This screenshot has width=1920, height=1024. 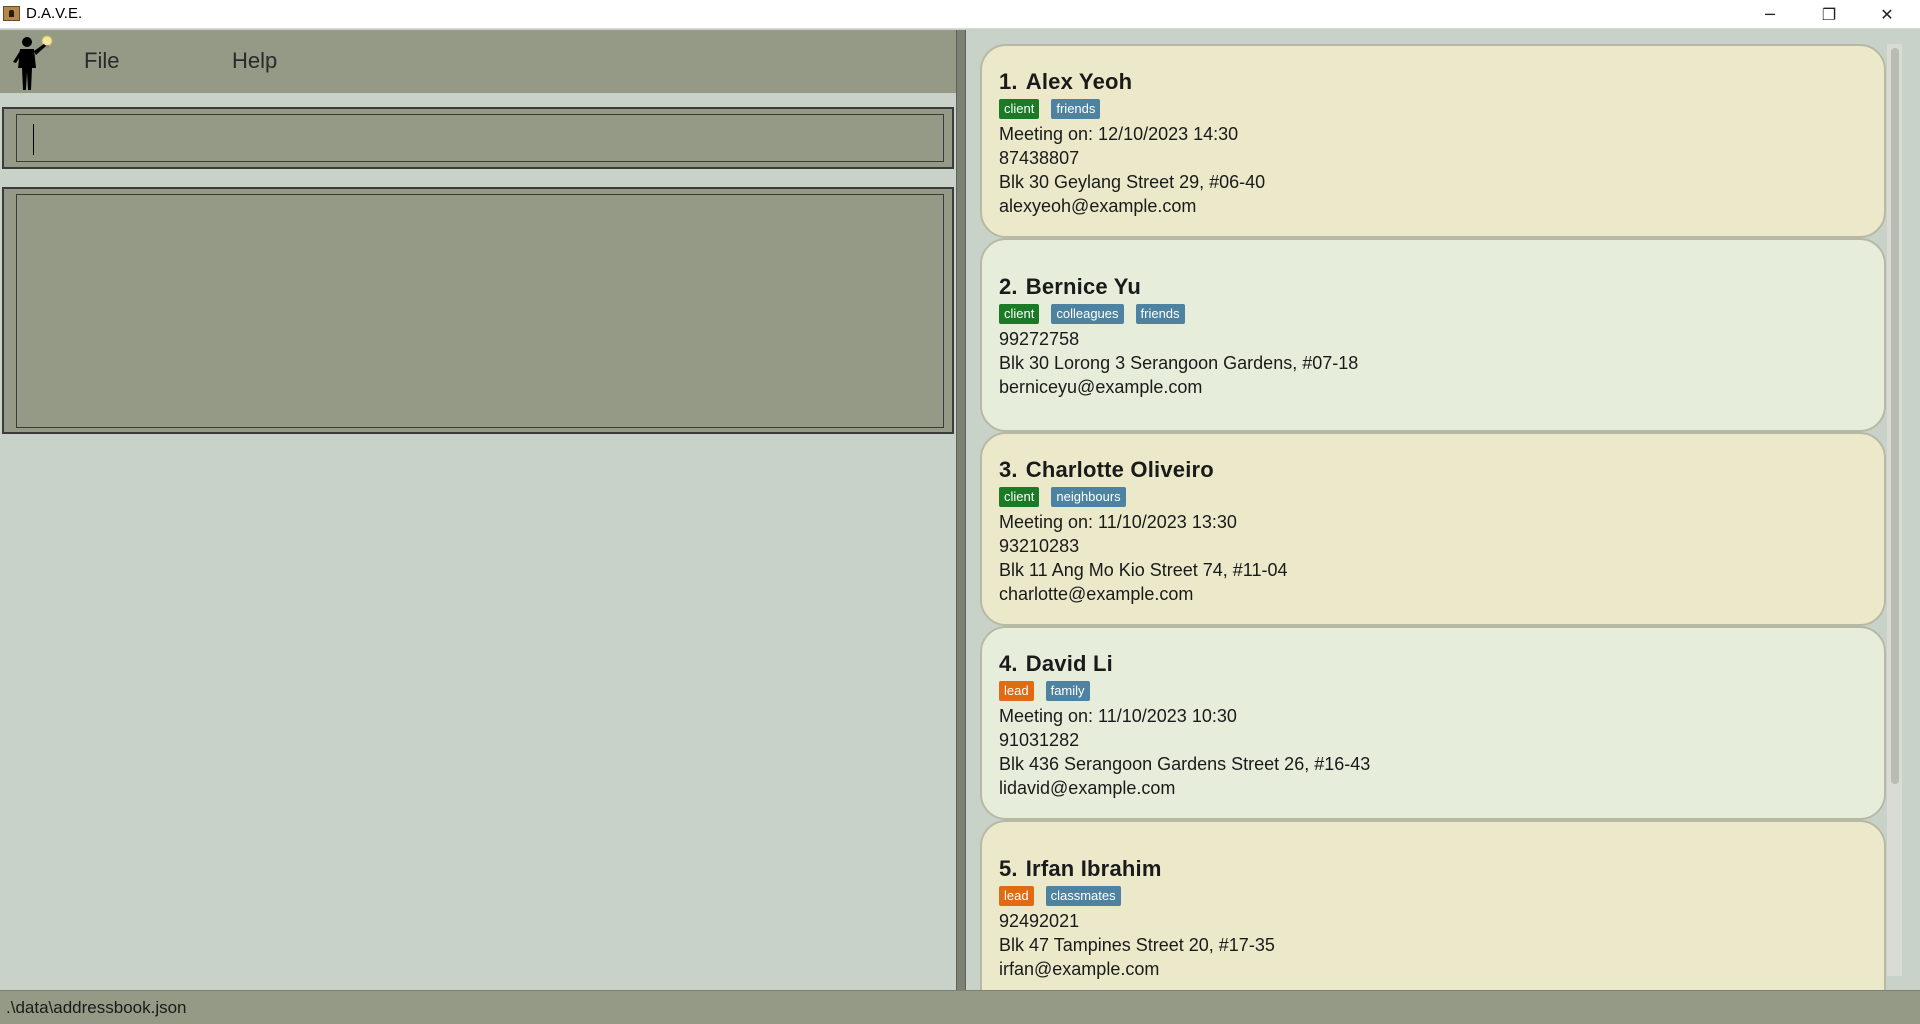 What do you see at coordinates (1008, 663) in the screenshot?
I see `person-index: 4.` at bounding box center [1008, 663].